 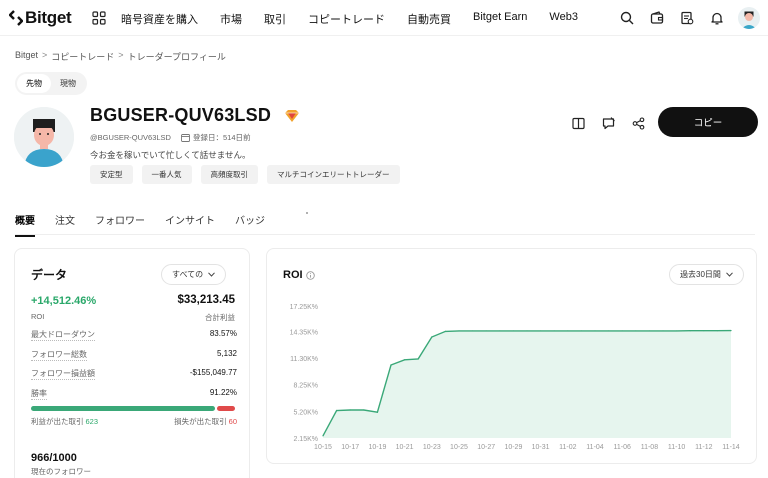 What do you see at coordinates (304, 307) in the screenshot?
I see `y-tick-label: 17.25K%` at bounding box center [304, 307].